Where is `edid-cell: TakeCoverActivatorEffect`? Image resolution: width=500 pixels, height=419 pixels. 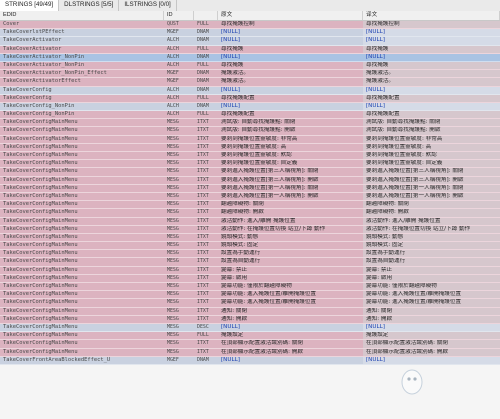
edid-cell: TakeCoverActivatorEffect is located at coordinates (42, 81).